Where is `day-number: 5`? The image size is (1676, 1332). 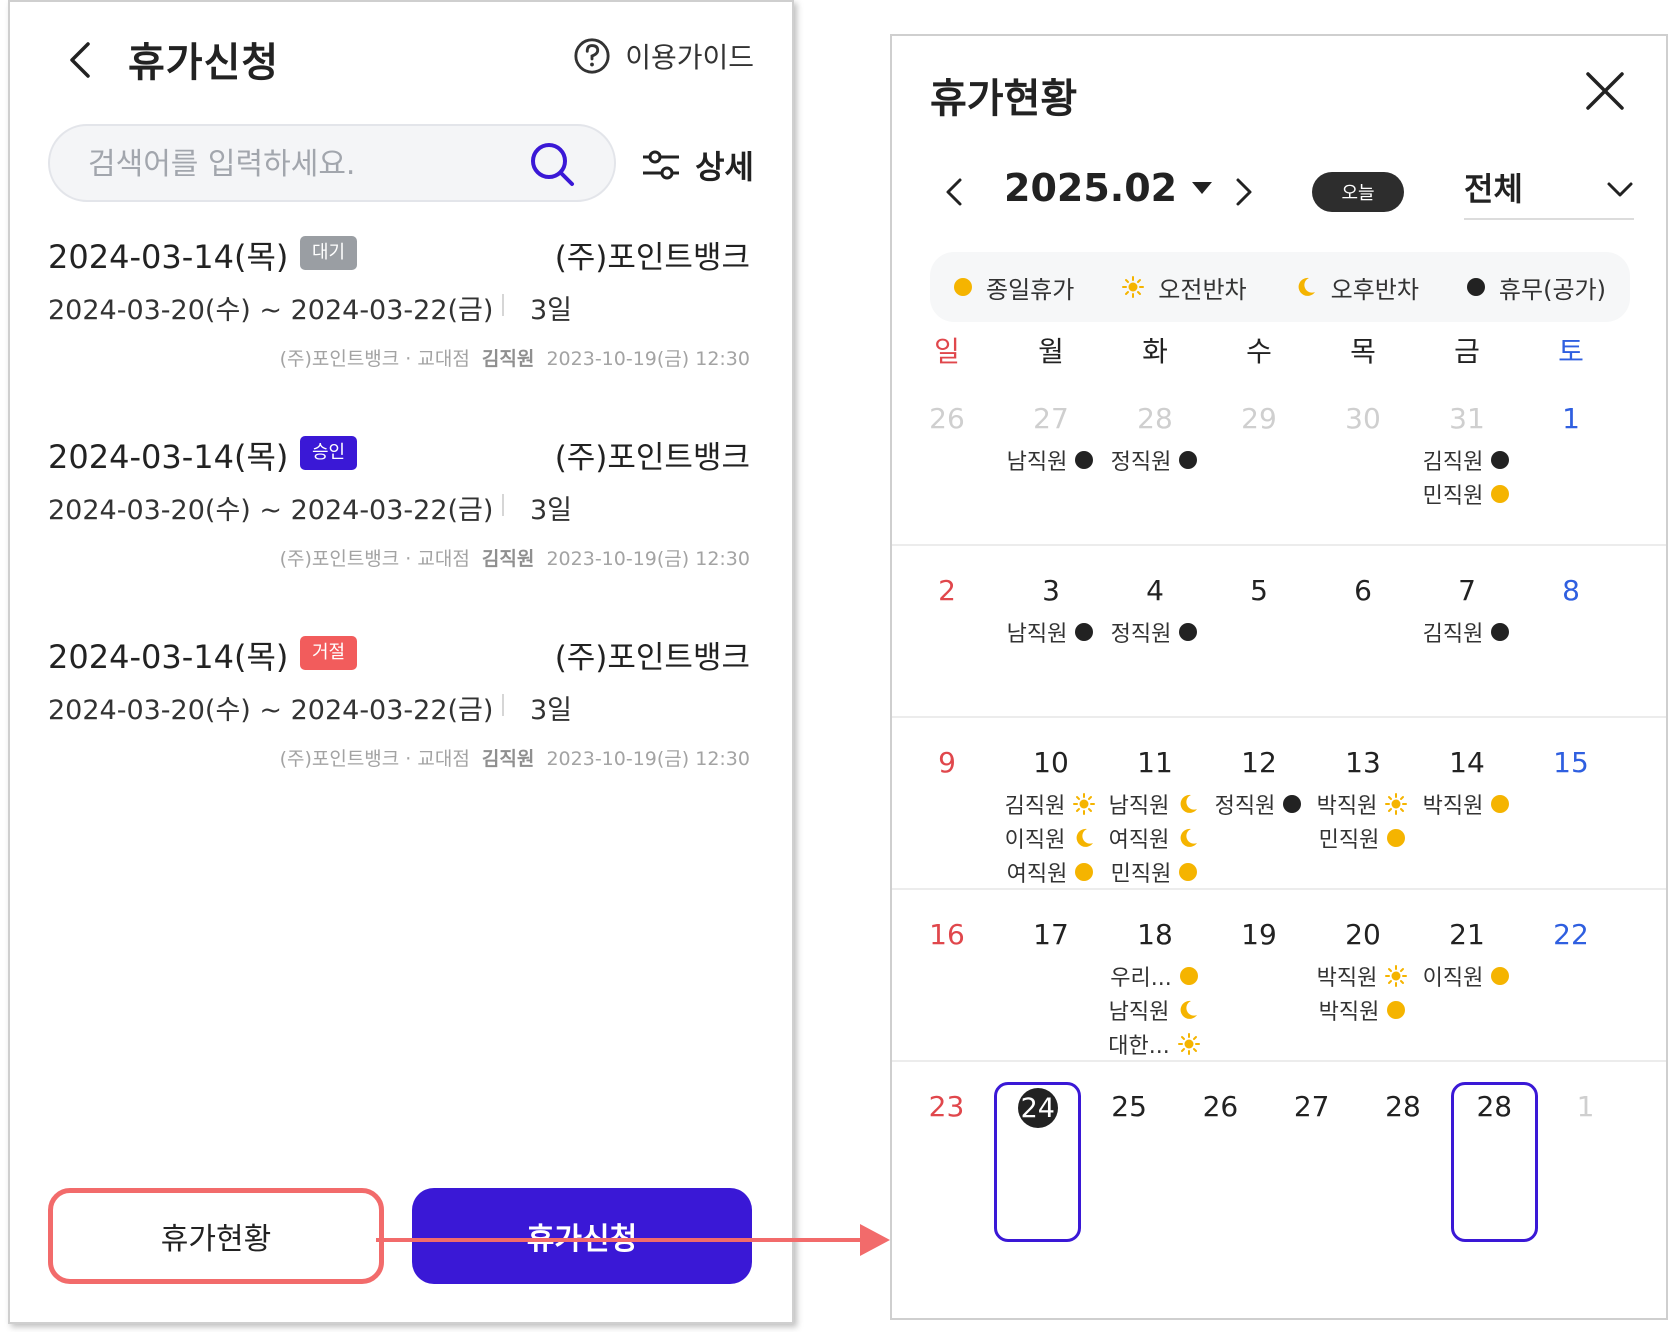 day-number: 5 is located at coordinates (1259, 590).